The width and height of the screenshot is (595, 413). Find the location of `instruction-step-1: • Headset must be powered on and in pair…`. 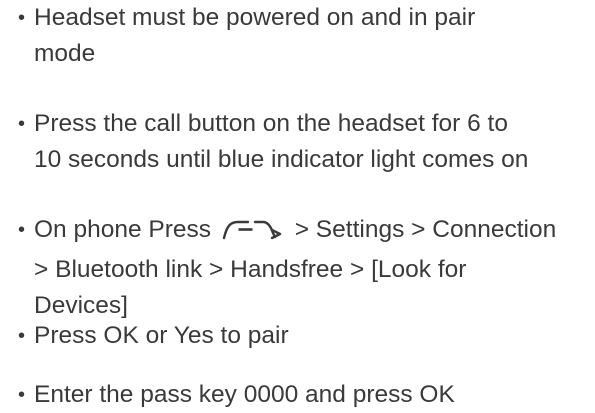

instruction-step-1: • Headset must be powered on and in pair… is located at coordinates (246, 36).